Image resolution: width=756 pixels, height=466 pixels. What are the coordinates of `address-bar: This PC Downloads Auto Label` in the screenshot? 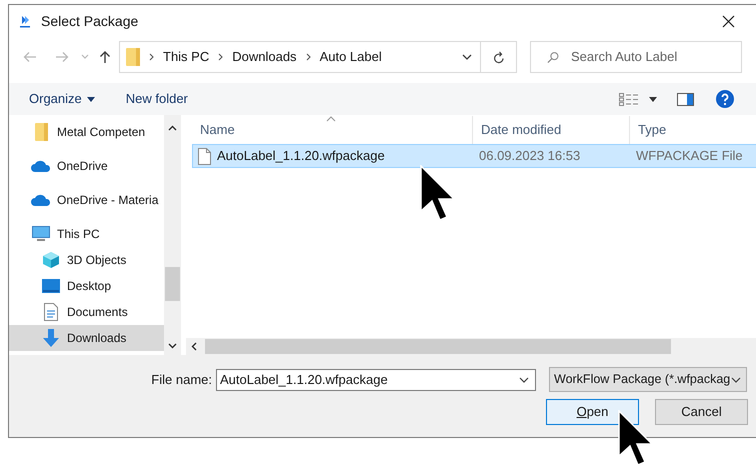 It's located at (300, 57).